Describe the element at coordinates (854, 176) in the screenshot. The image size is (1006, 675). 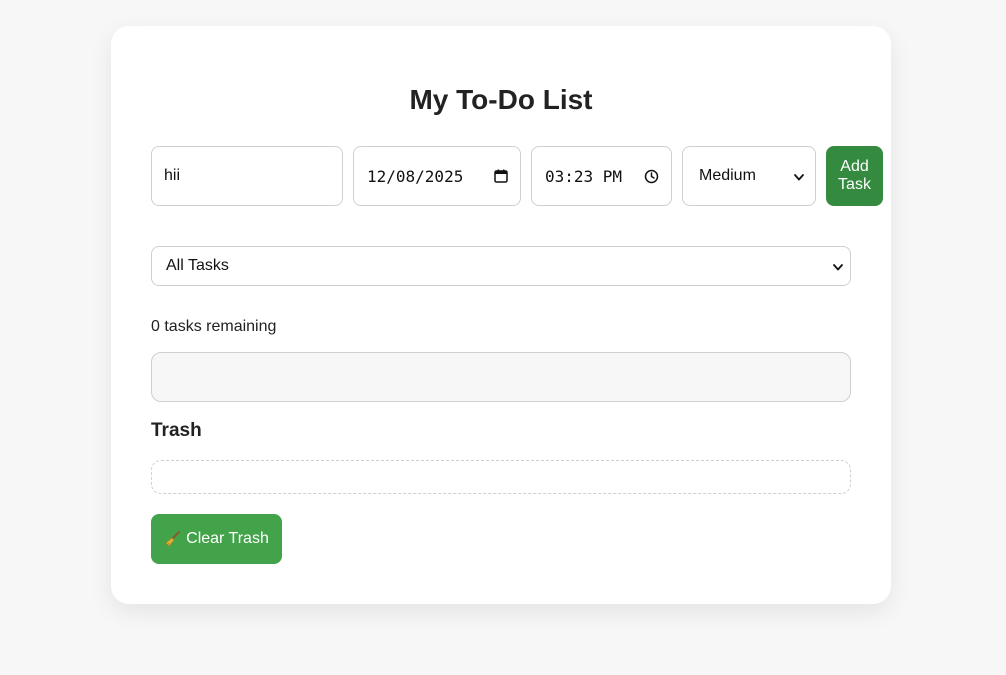
I see `add-task-button: Add Task` at that location.